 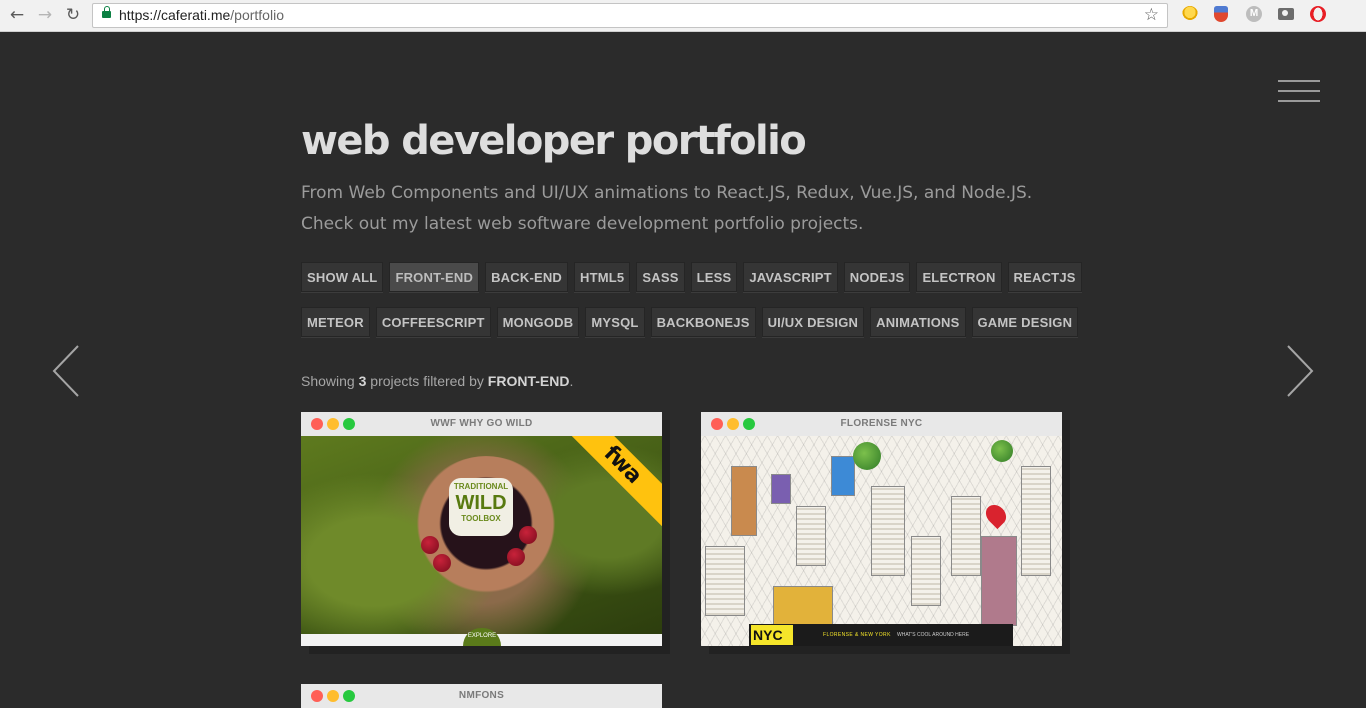 What do you see at coordinates (330, 381) in the screenshot?
I see `summary-prefix: Showing` at bounding box center [330, 381].